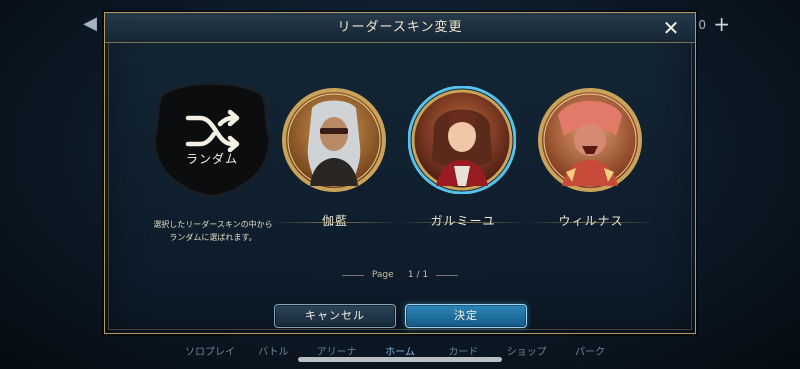 This screenshot has width=800, height=369. I want to click on nav-item-solo: ソロプレイ, so click(210, 352).